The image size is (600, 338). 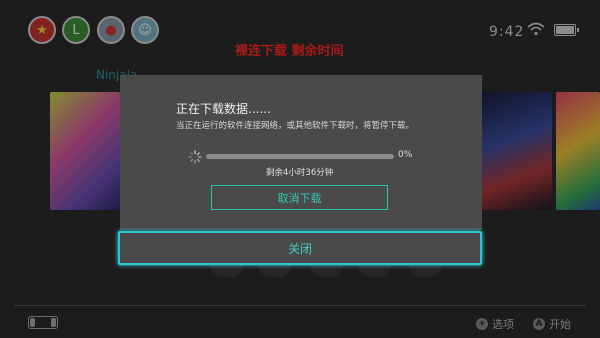 I want to click on close-button: 关闭, so click(x=300, y=248).